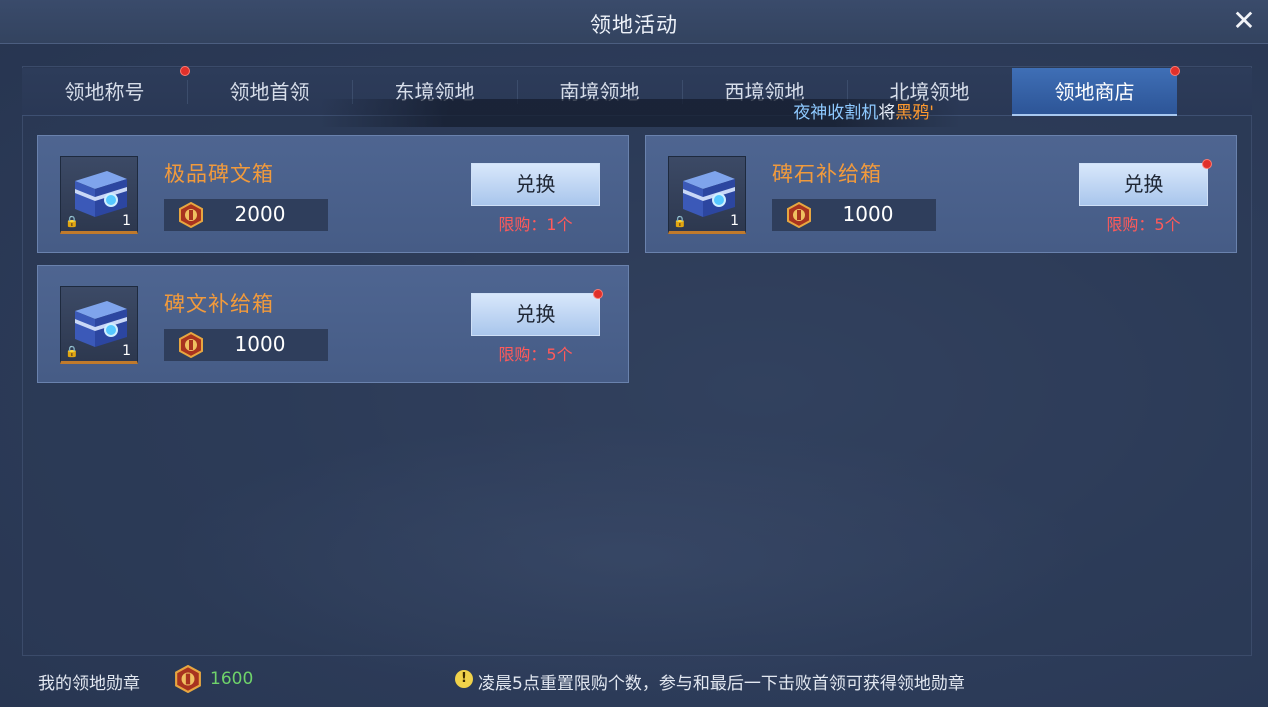  I want to click on marquee-target-name: 黑鸦', so click(914, 113).